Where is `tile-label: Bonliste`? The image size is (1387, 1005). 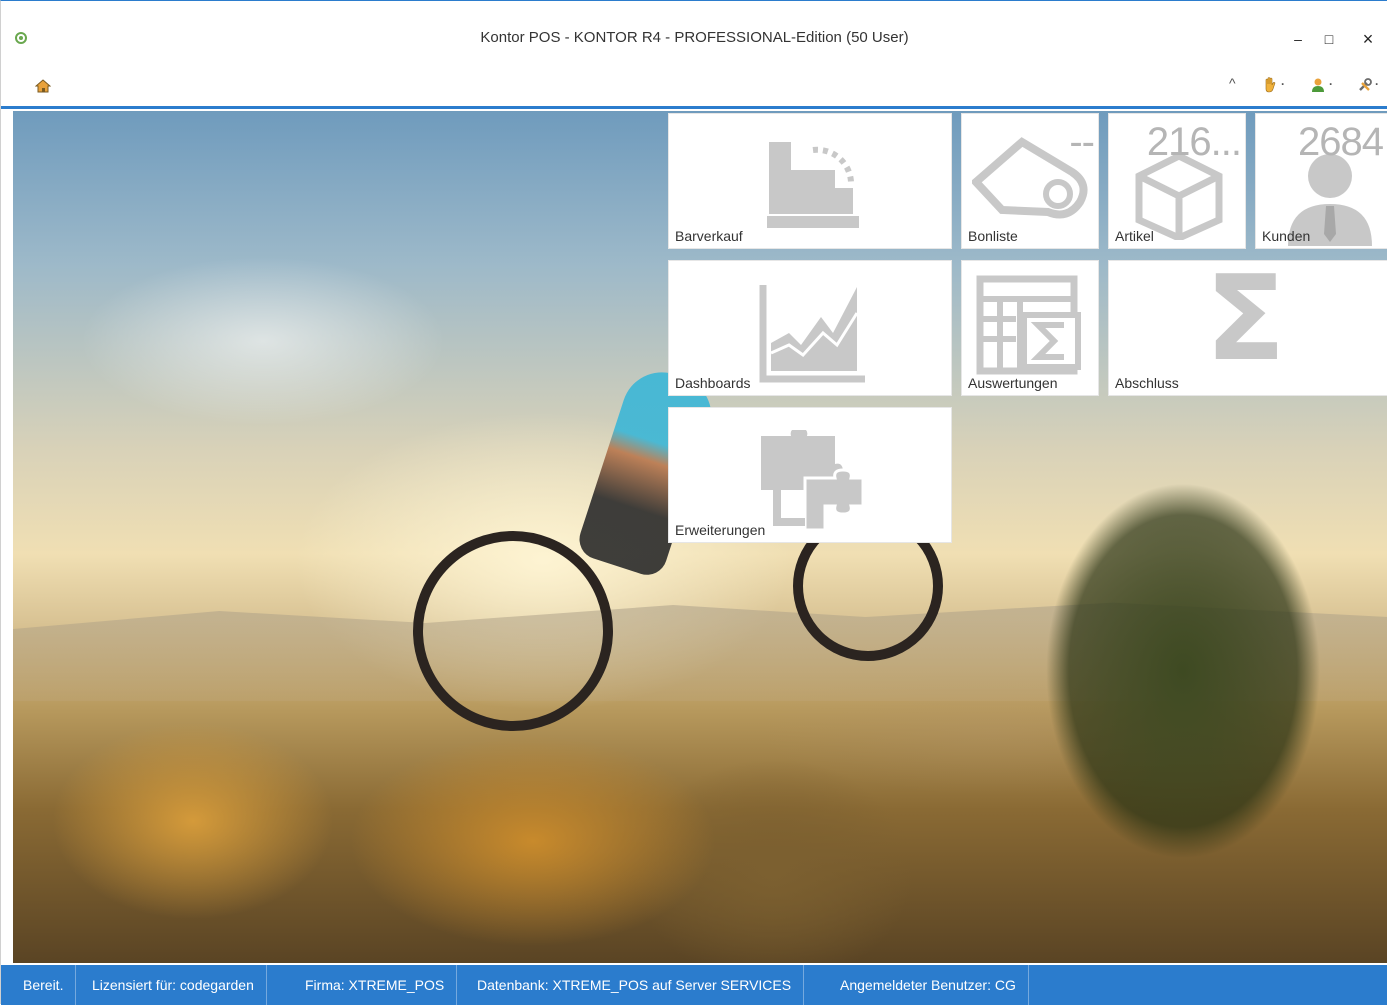 tile-label: Bonliste is located at coordinates (993, 236).